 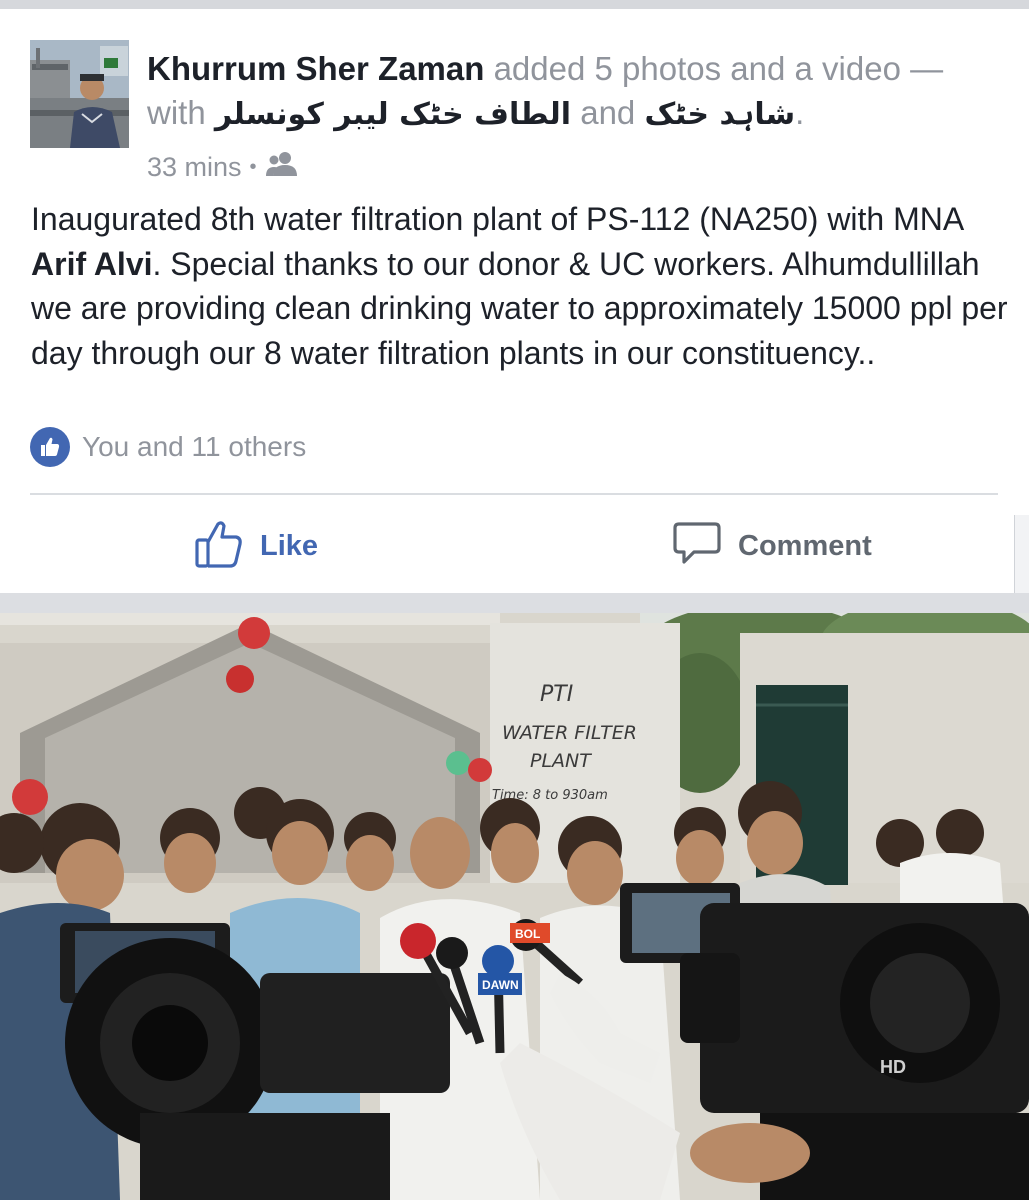 I want to click on like-label: Like, so click(x=289, y=545).